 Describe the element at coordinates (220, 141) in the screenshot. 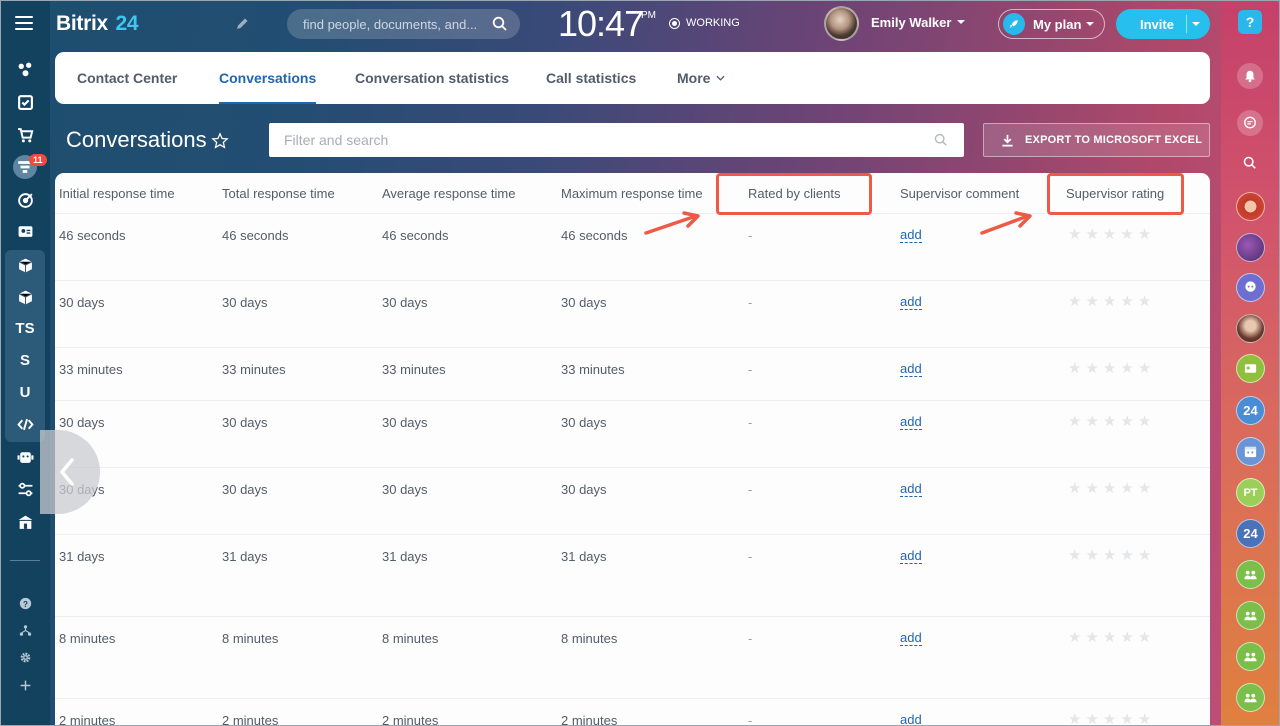

I see `favorite-star-icon` at that location.